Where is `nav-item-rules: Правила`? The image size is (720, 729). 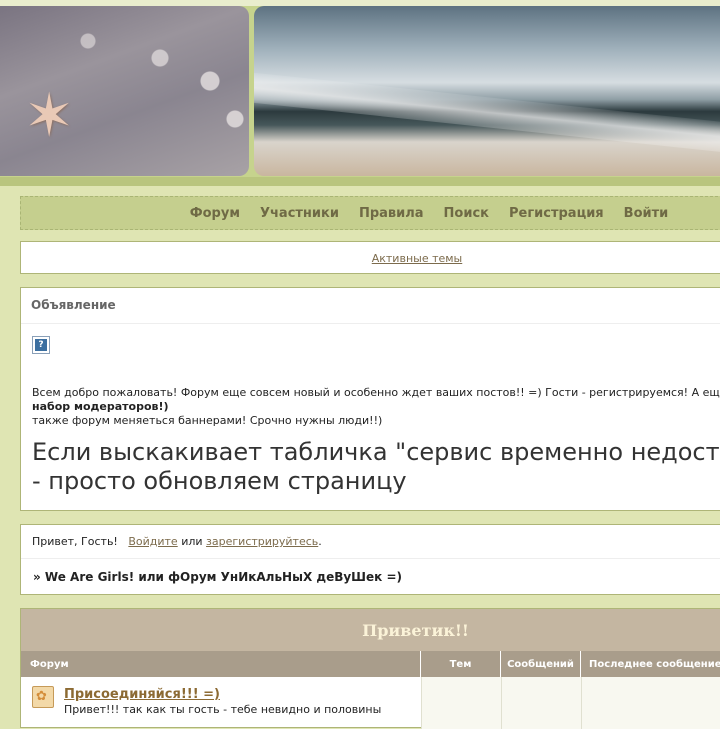 nav-item-rules: Правила is located at coordinates (391, 213).